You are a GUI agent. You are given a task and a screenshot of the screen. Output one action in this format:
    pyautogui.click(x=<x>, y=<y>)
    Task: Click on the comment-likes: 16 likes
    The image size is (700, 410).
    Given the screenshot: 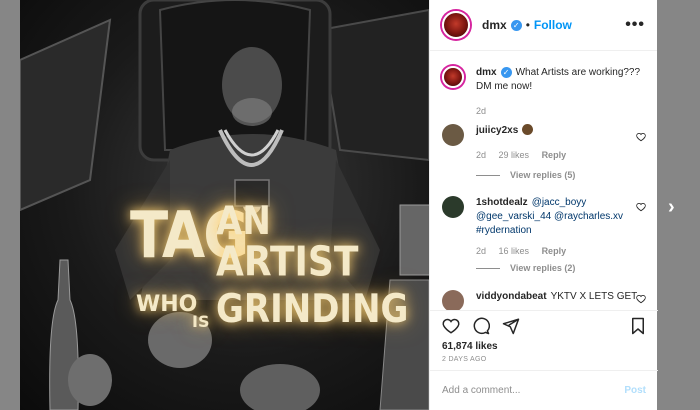 What is the action you would take?
    pyautogui.click(x=514, y=251)
    